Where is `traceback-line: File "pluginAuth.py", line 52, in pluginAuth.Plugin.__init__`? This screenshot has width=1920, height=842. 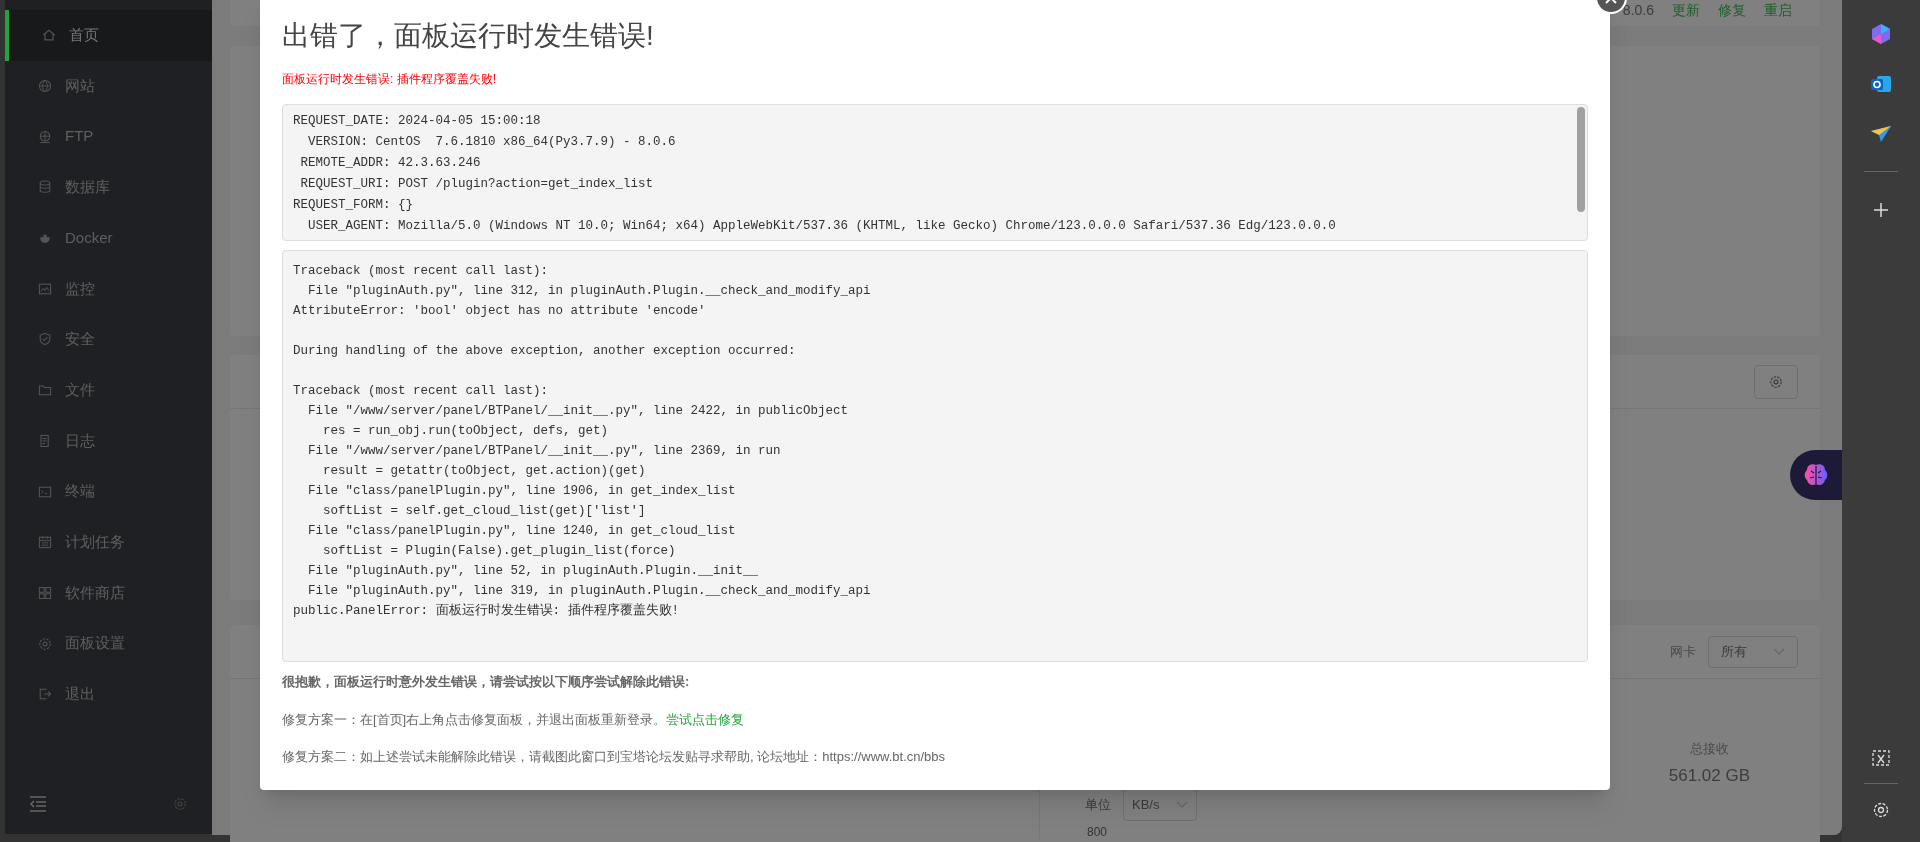
traceback-line: File "pluginAuth.py", line 52, in pluginAuth.Plugin.__init__ is located at coordinates (533, 571).